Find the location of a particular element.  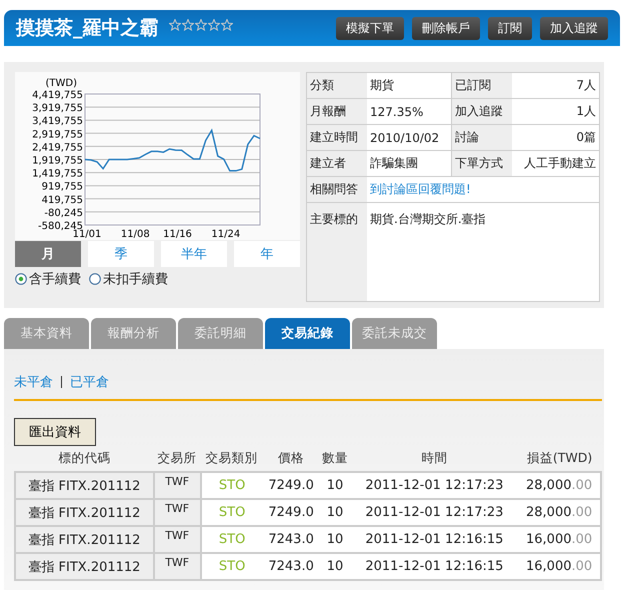

filter-link: 未平倉 is located at coordinates (33, 382).